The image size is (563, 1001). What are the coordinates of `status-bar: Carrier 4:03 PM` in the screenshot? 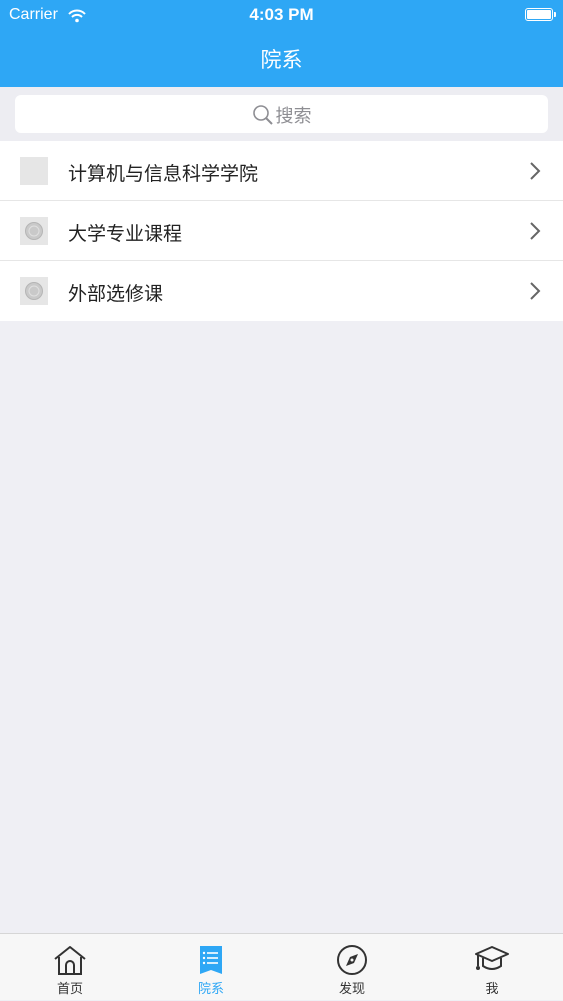 It's located at (281, 15).